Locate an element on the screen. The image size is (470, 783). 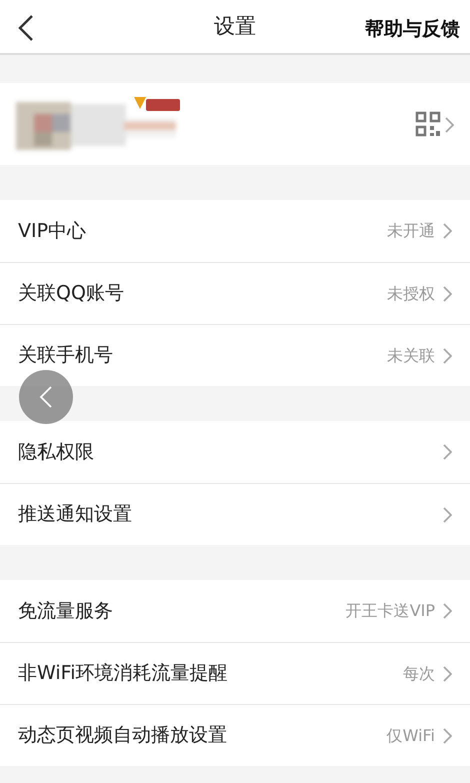
settings-row: 关联QQ账号 未授权 is located at coordinates (235, 293).